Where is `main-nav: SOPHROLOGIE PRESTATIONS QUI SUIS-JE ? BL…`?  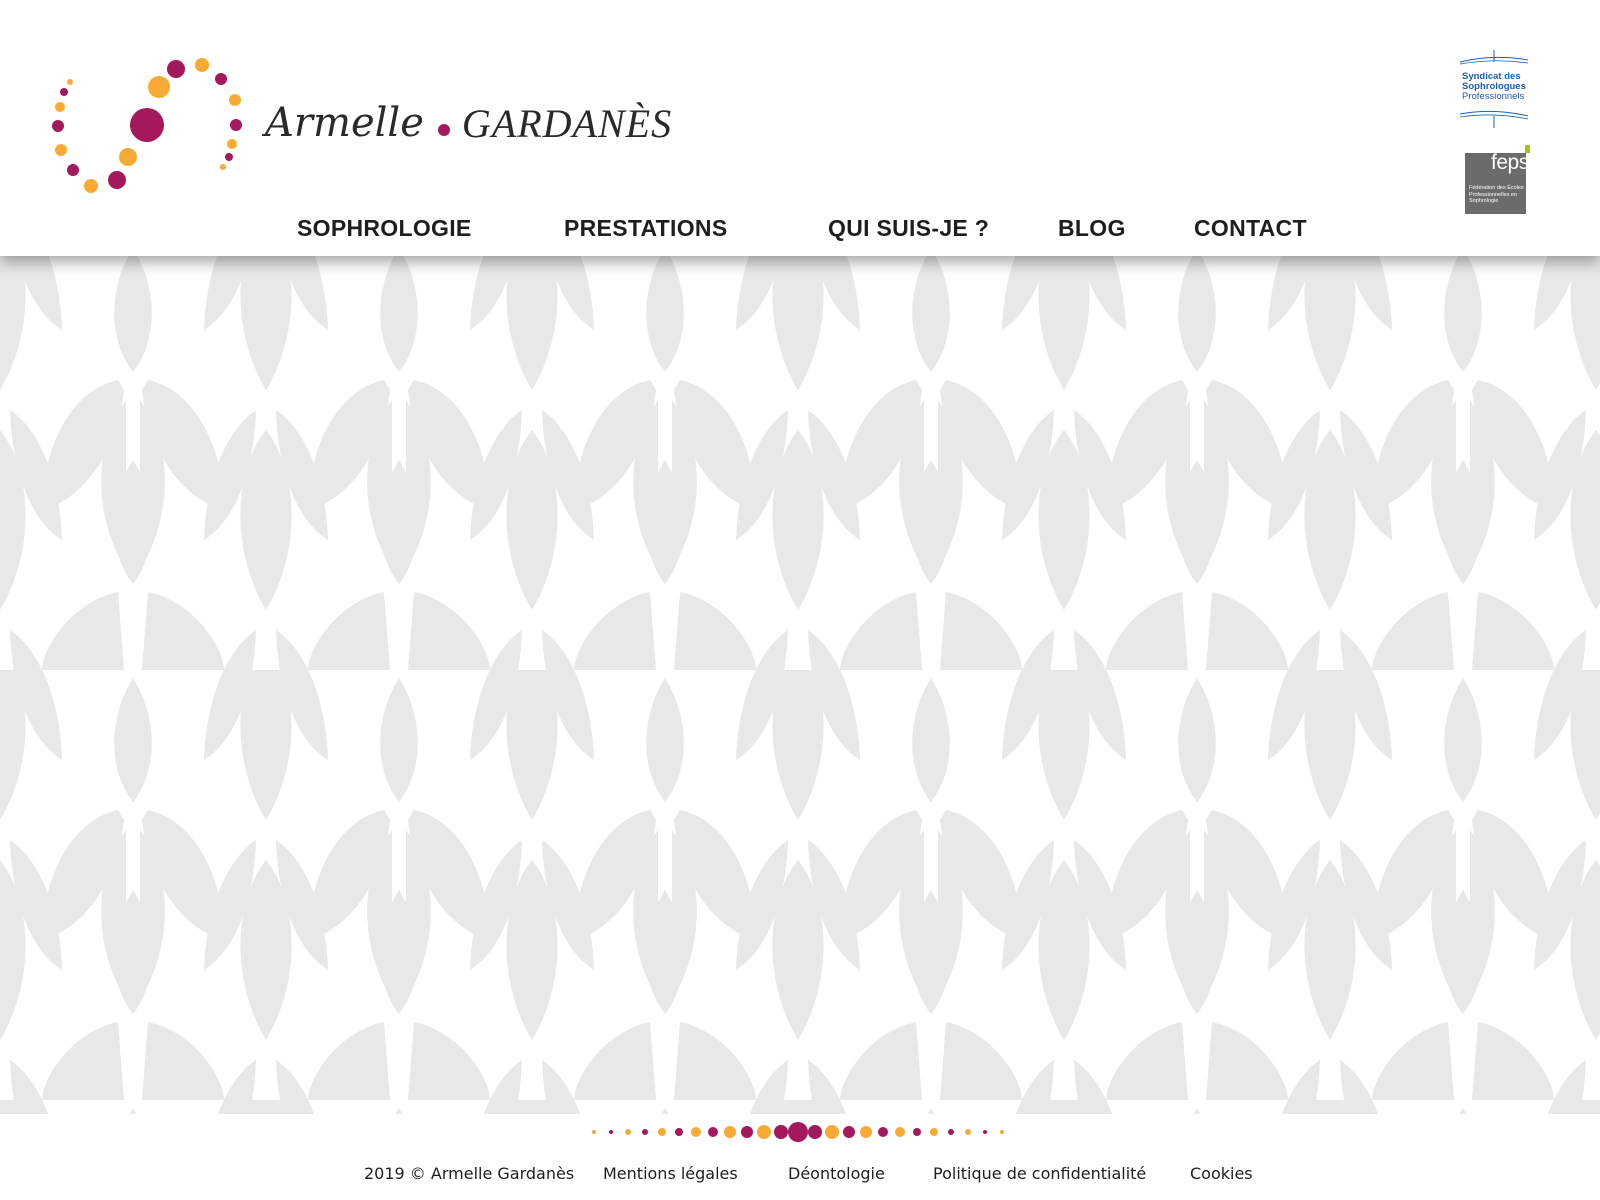
main-nav: SOPHROLOGIE PRESTATIONS QUI SUIS-JE ? BL… is located at coordinates (800, 228).